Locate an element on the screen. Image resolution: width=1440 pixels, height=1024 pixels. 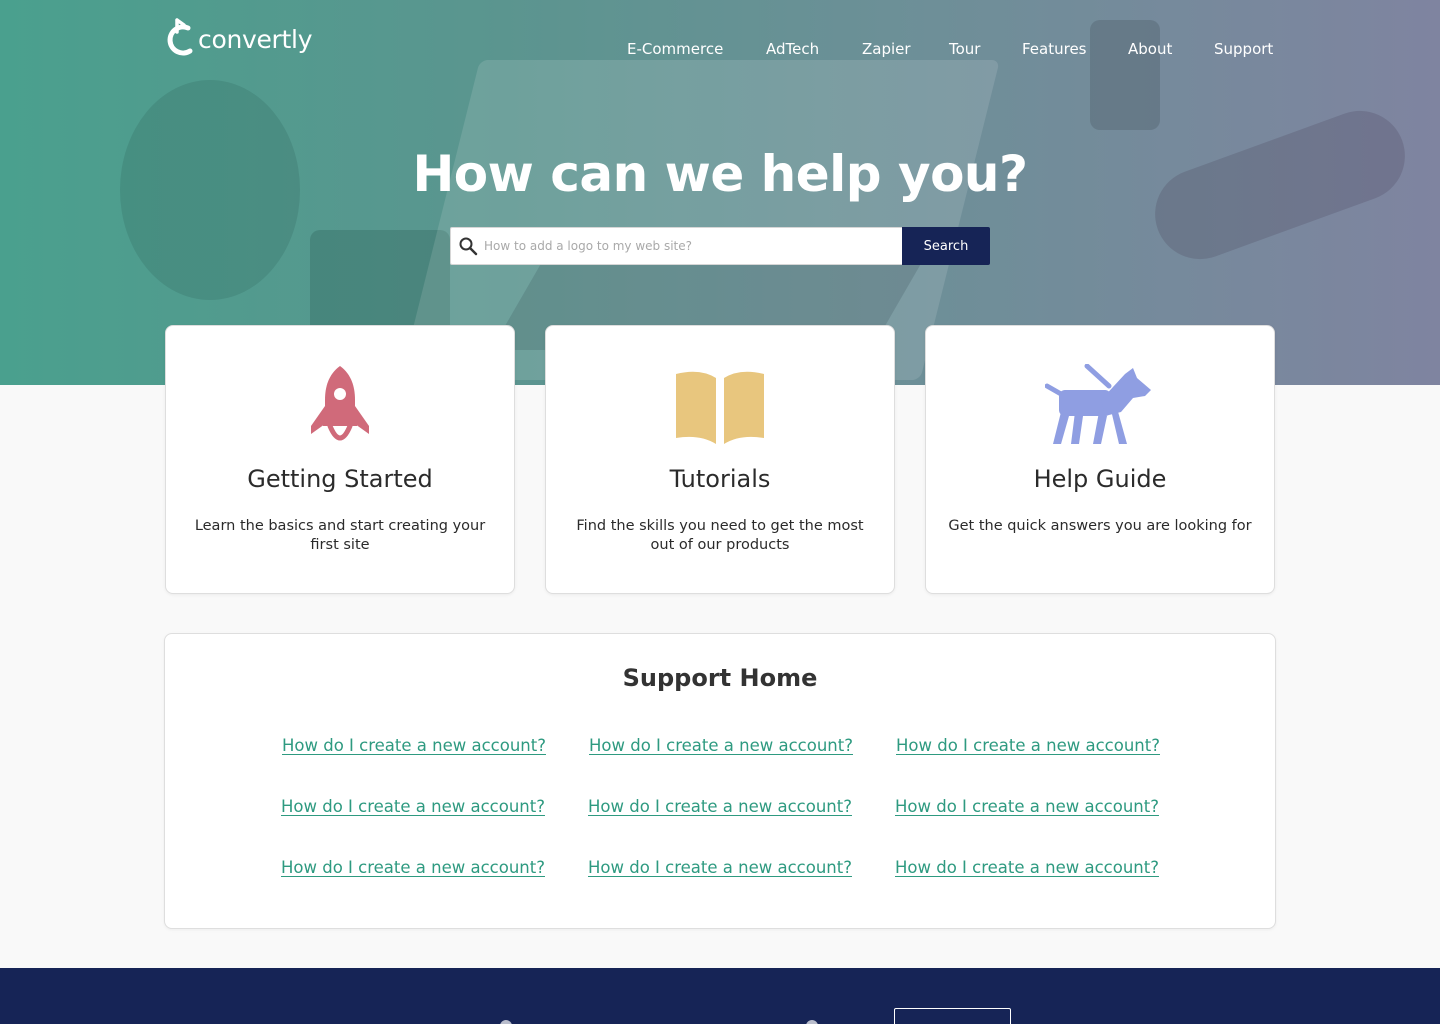
open-book-icon is located at coordinates (720, 407).